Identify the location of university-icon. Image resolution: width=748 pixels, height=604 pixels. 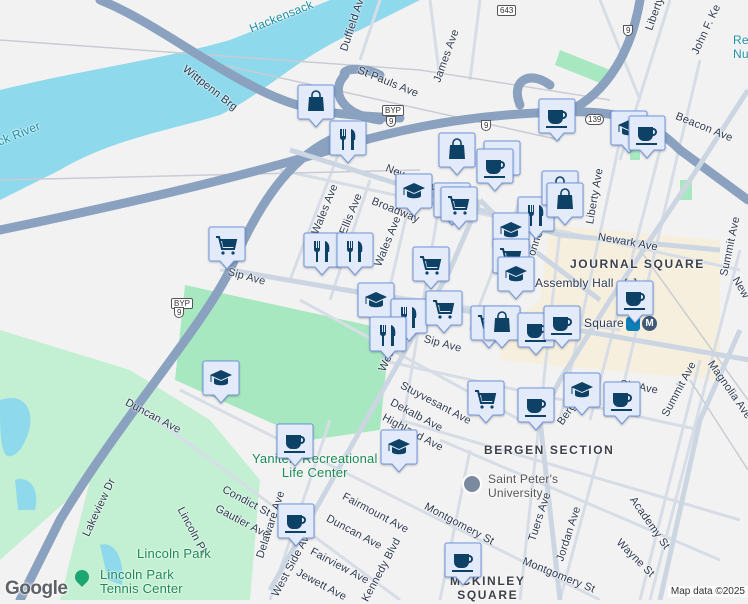
(472, 484).